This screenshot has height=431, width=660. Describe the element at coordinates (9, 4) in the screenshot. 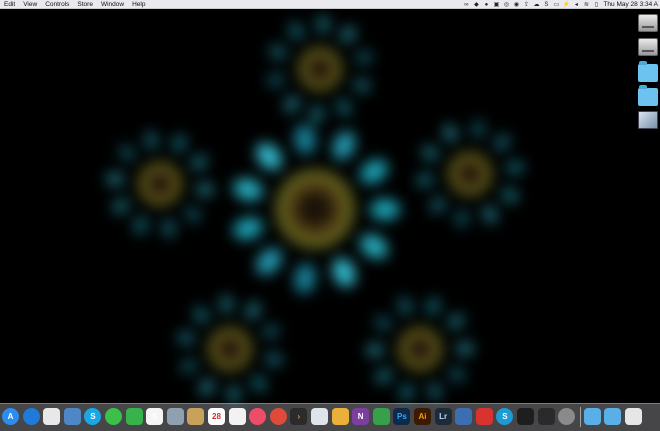

I see `menu-item-edit: Edit` at that location.